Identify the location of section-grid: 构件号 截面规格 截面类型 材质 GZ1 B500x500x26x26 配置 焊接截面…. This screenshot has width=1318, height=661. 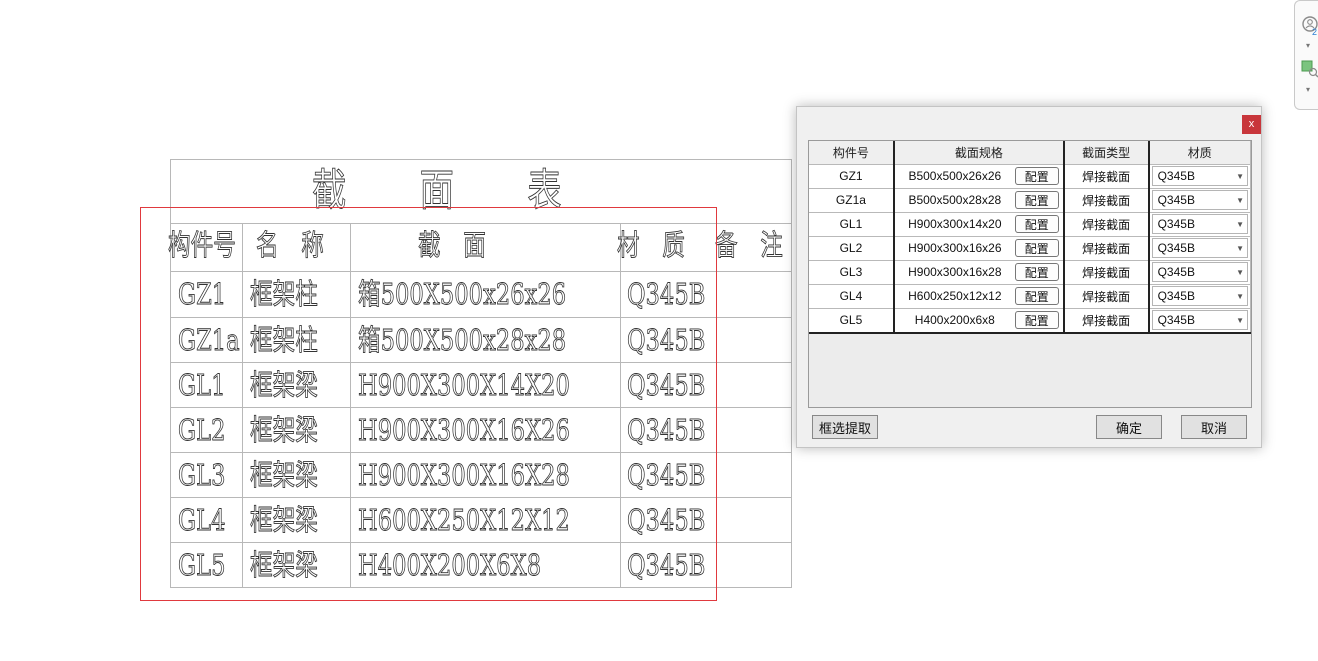
(1030, 274).